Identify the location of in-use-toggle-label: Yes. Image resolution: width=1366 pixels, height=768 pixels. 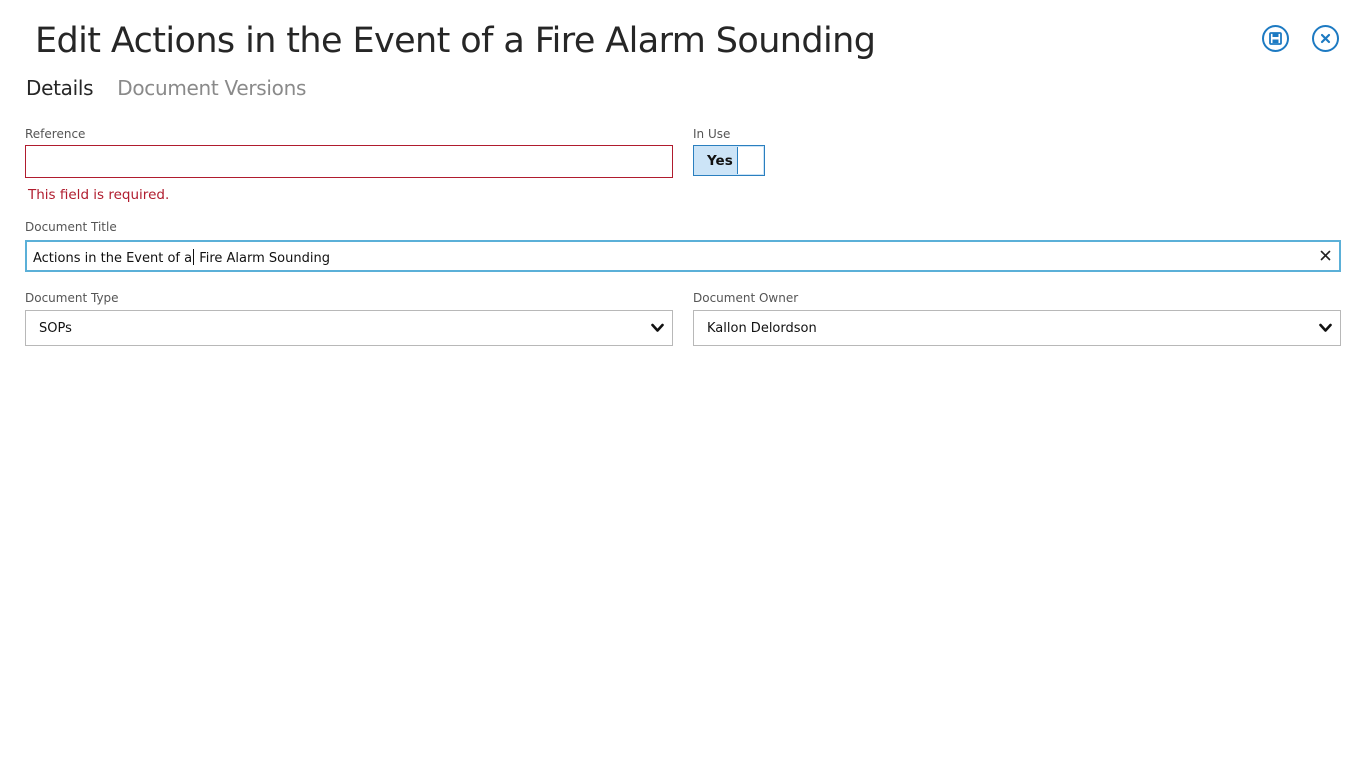
(720, 161).